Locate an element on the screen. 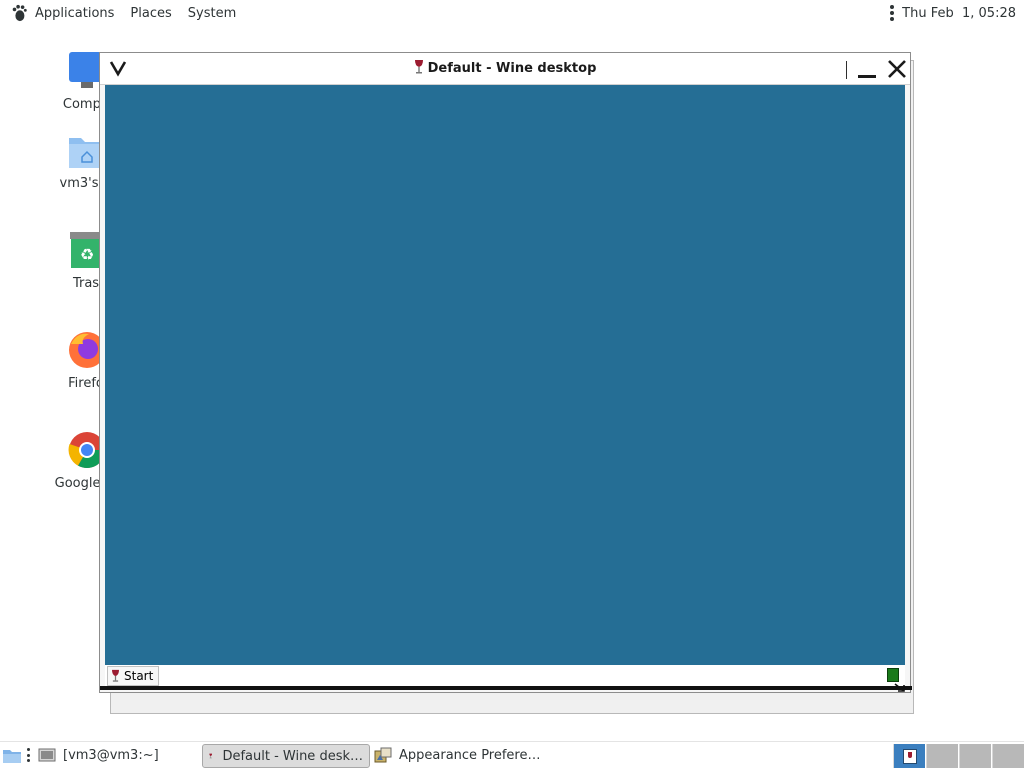 This screenshot has height=768, width=1024. gnome-foot-icon is located at coordinates (19, 13).